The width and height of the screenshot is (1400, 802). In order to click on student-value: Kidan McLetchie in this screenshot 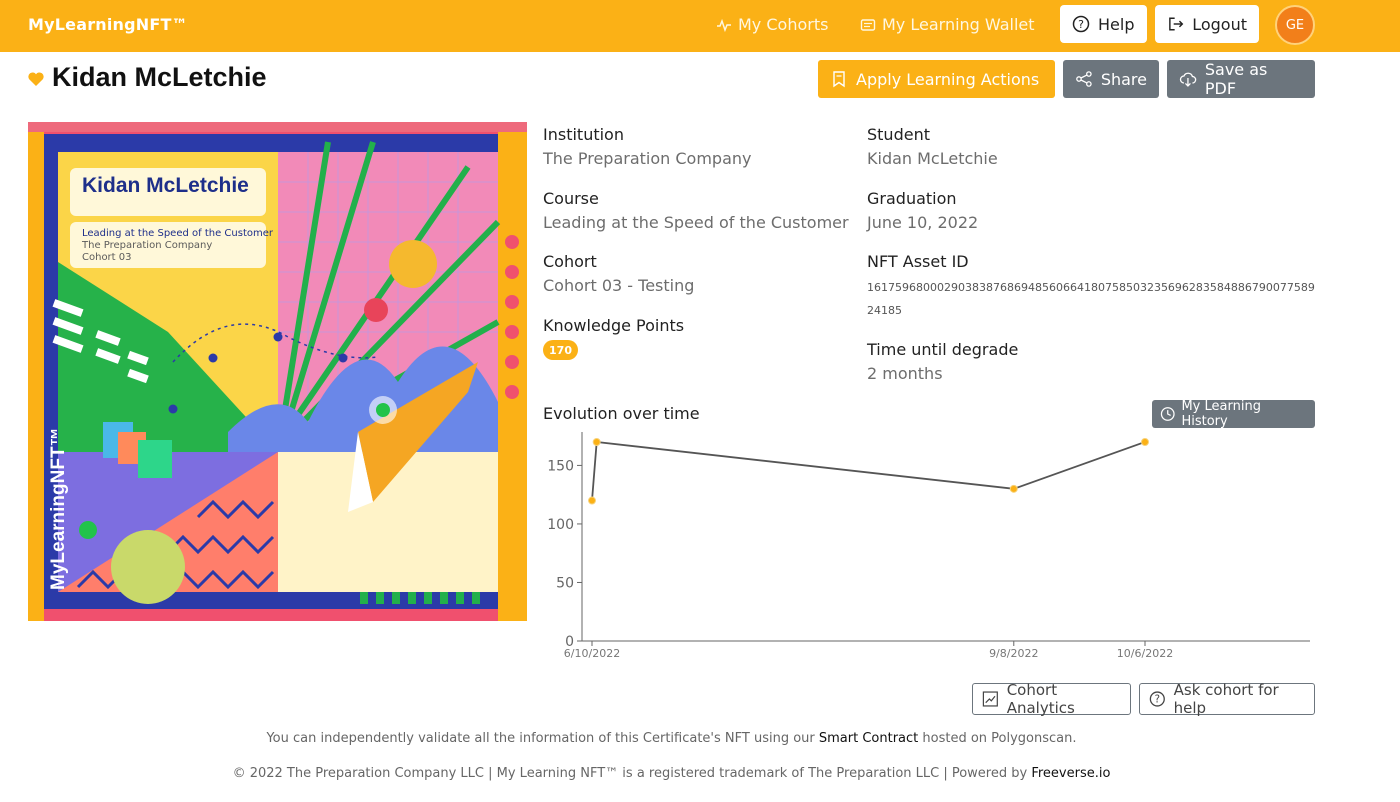, I will do `click(932, 158)`.